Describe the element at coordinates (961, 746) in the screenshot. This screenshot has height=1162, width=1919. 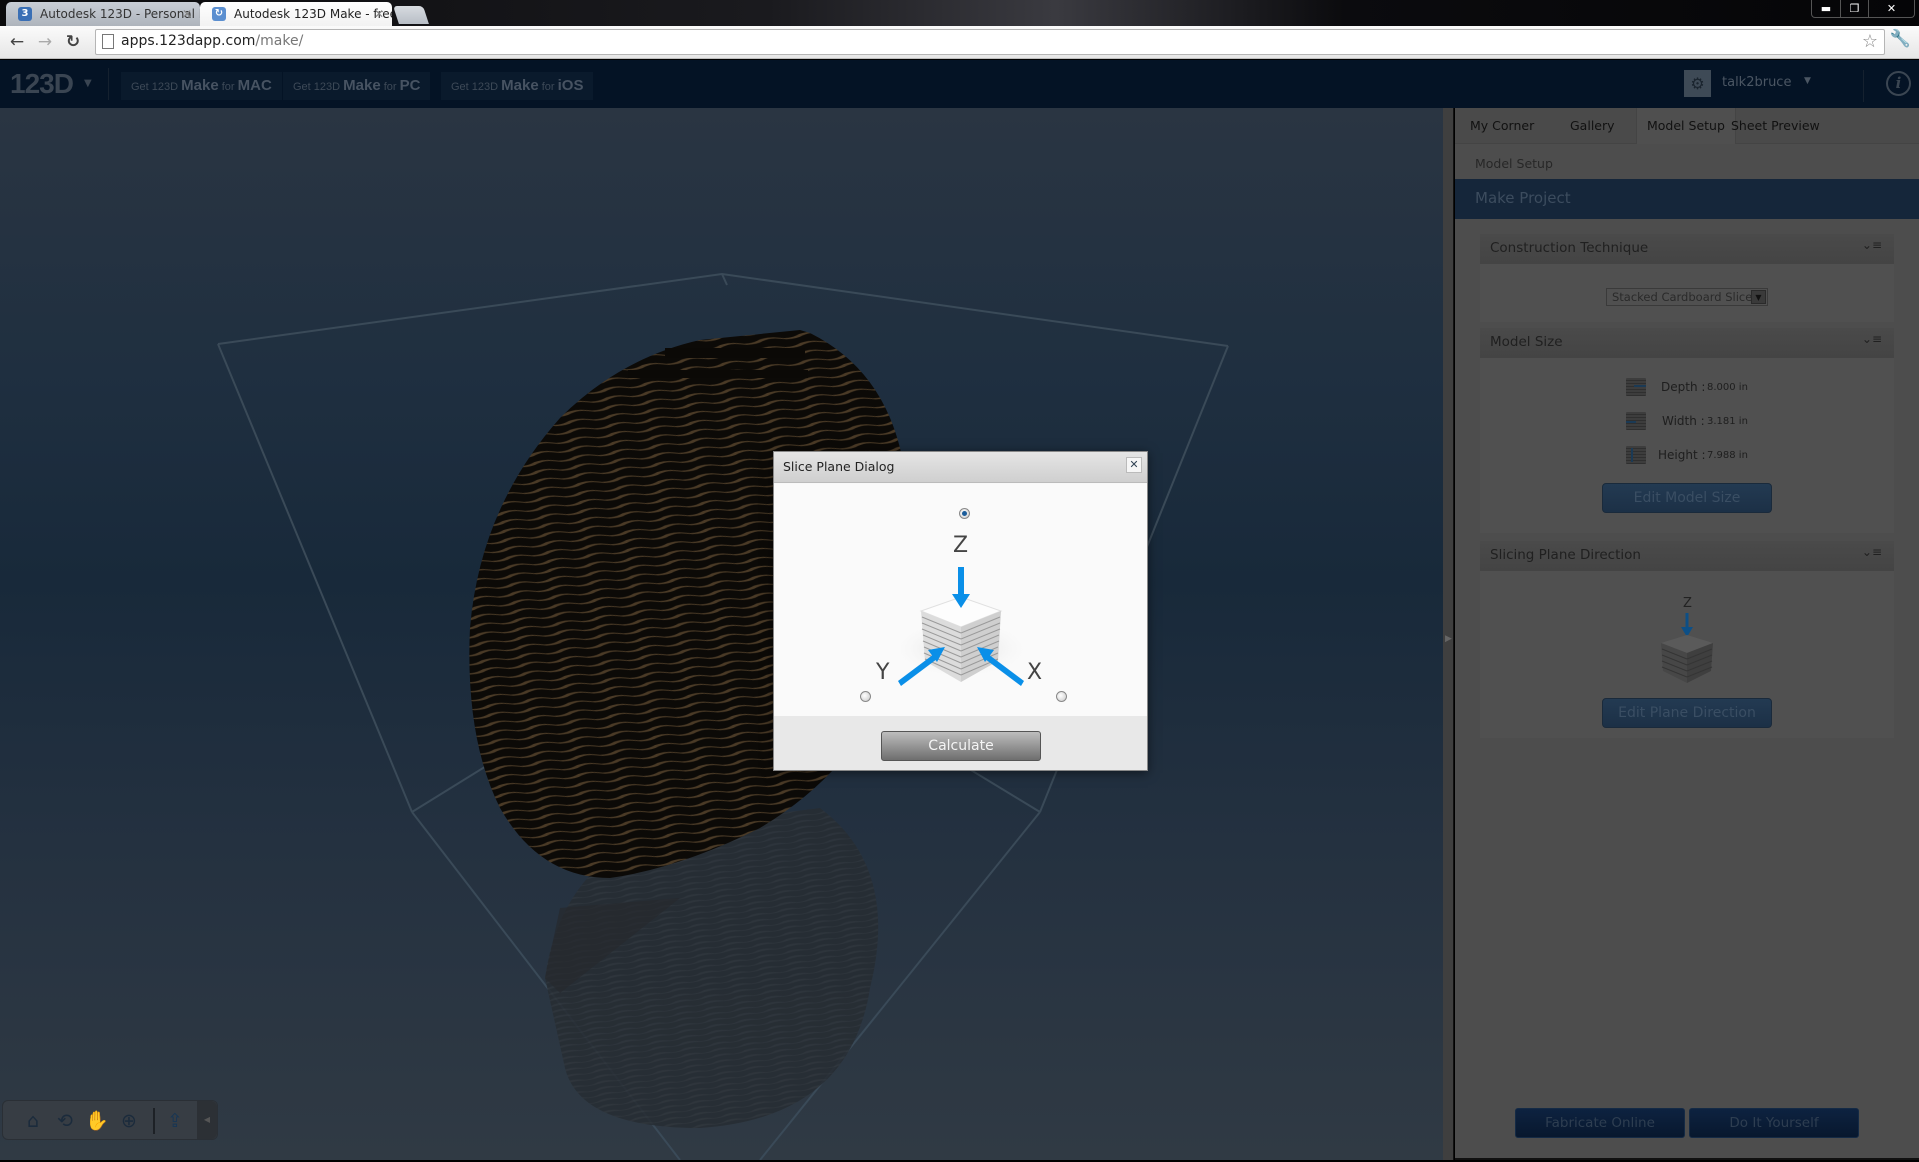
I see `calculate-button: Calculate` at that location.